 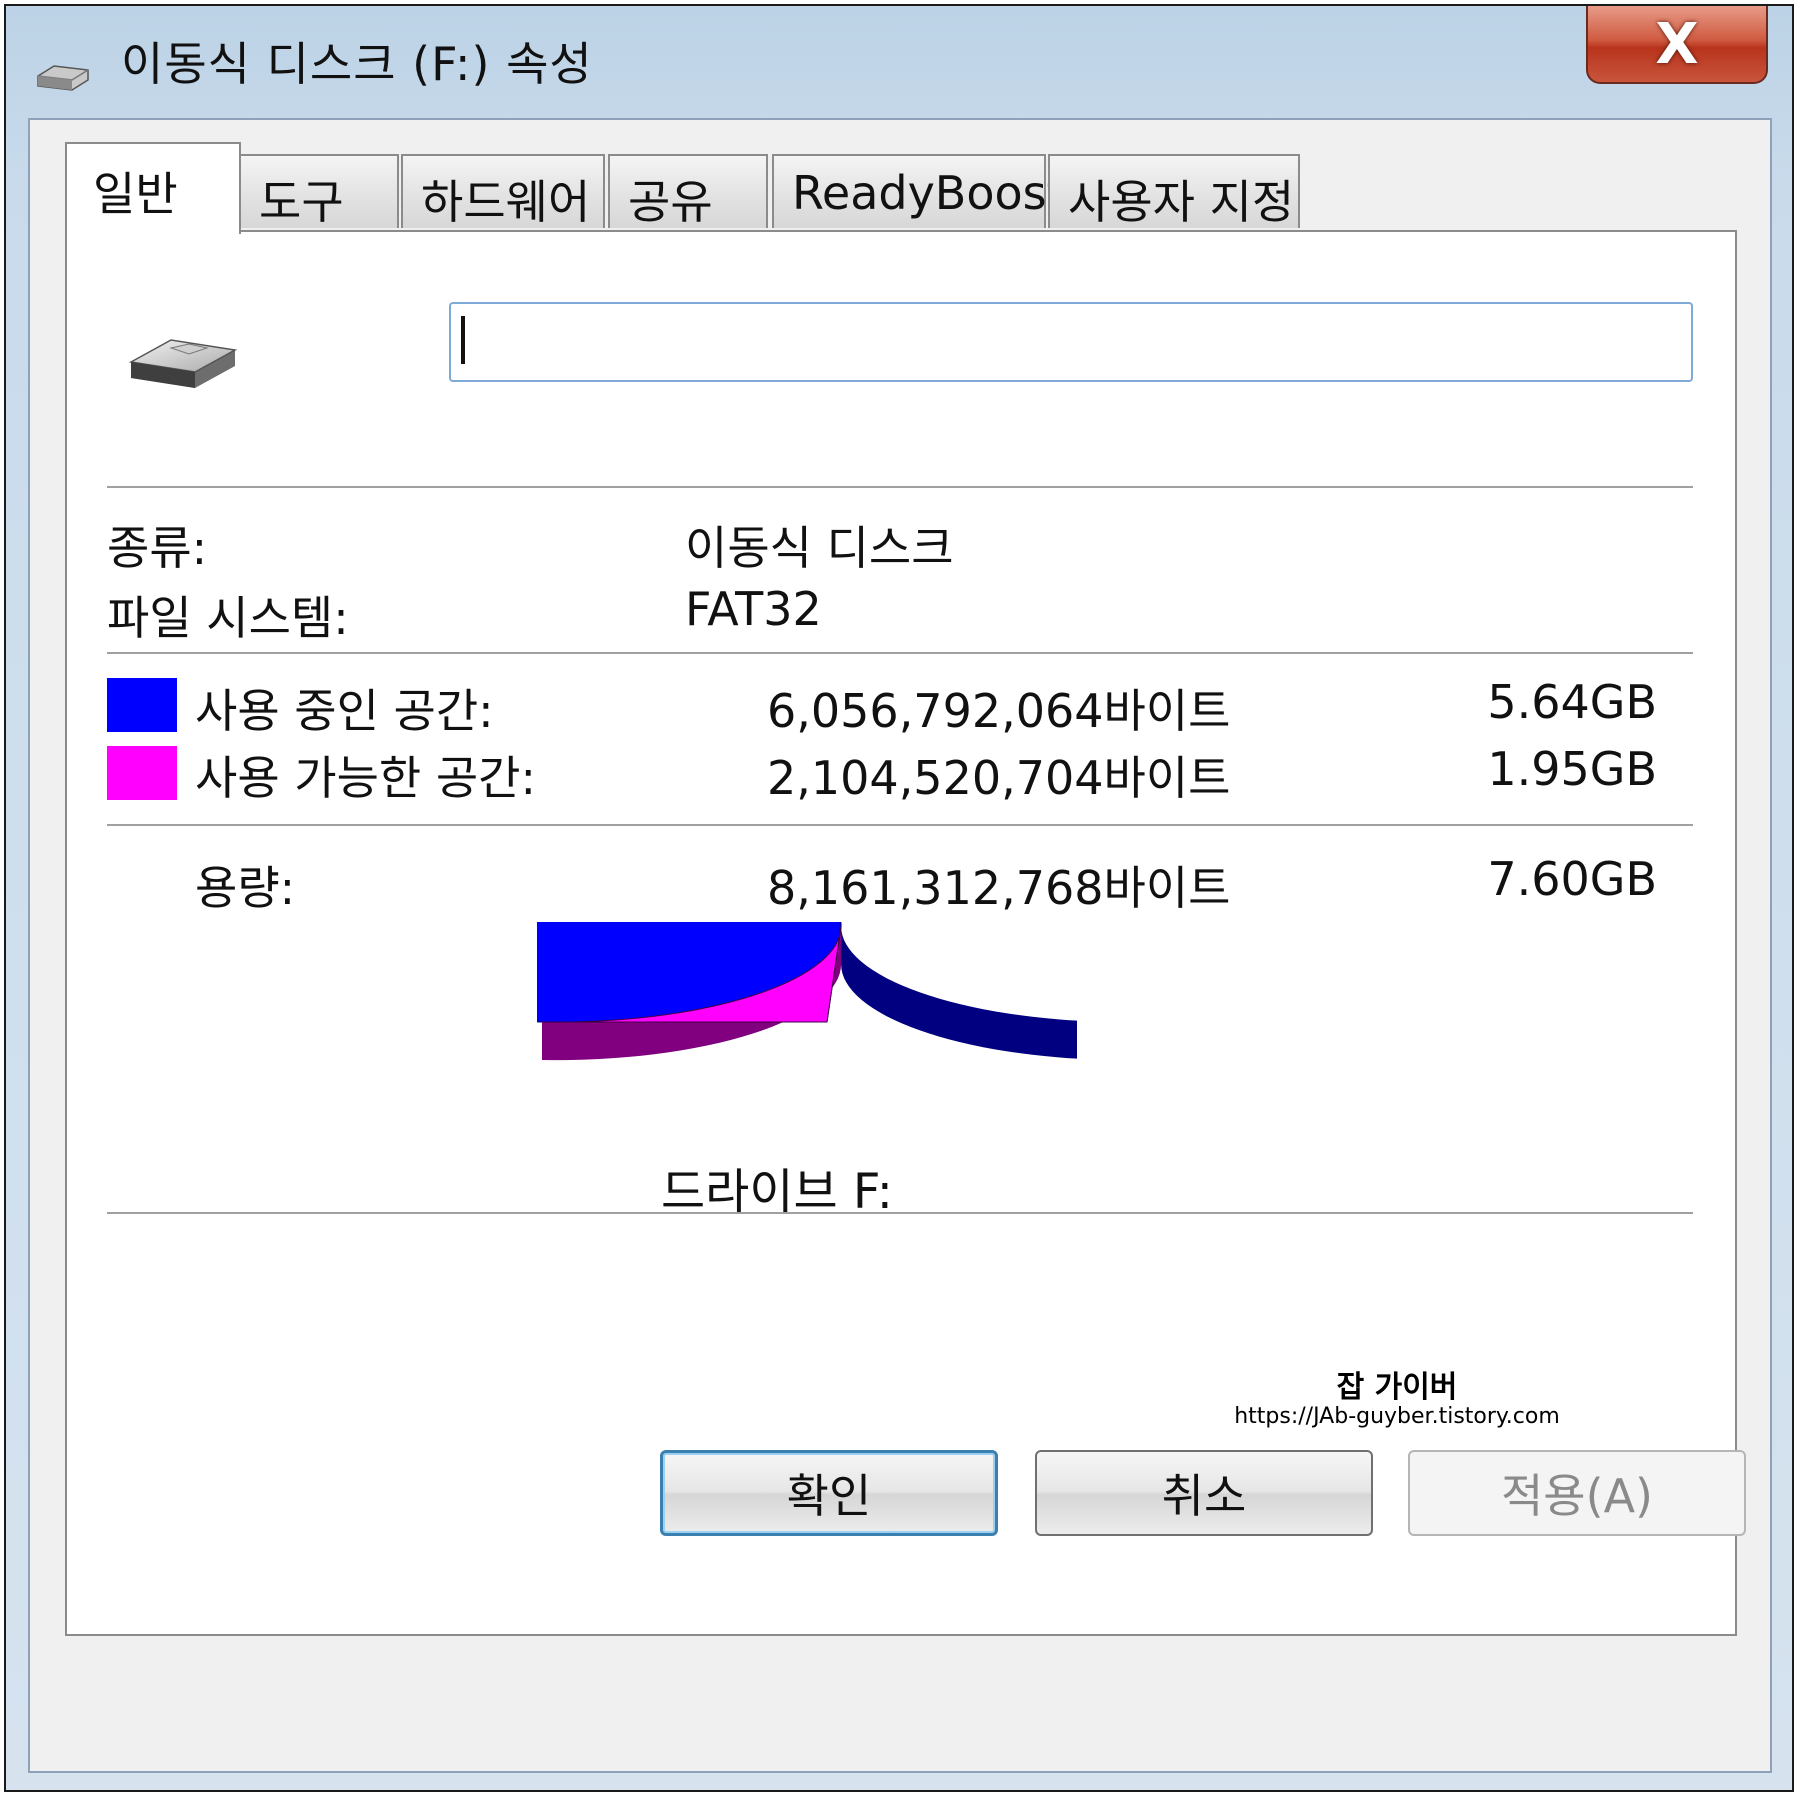 What do you see at coordinates (999, 888) in the screenshot?
I see `capacity-bytes: 8,161,312,768바이트` at bounding box center [999, 888].